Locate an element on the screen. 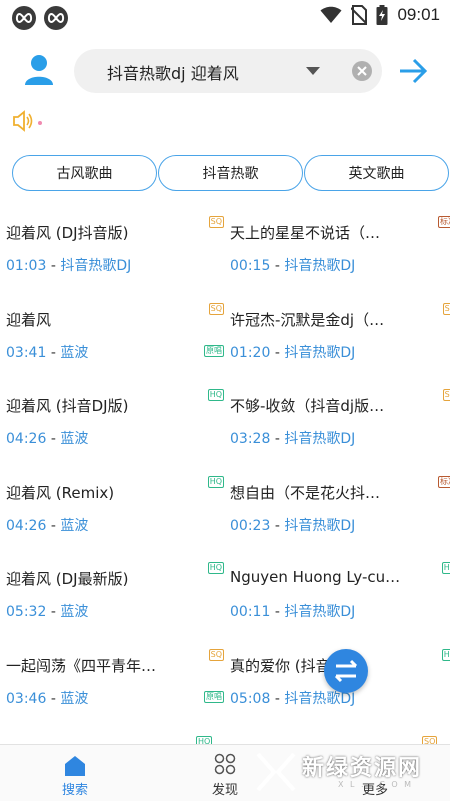  song-meta: 01:20 - 抖音热歌DJ is located at coordinates (292, 352).